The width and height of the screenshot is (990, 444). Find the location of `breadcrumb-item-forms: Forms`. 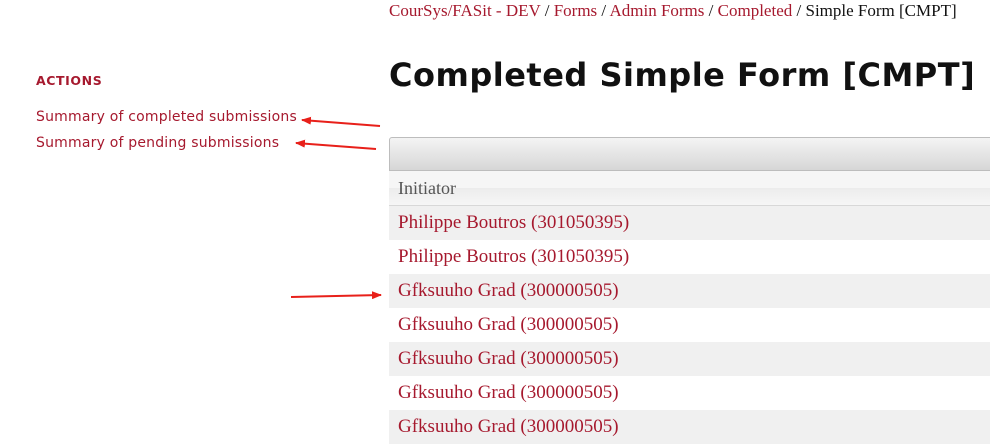

breadcrumb-item-forms: Forms is located at coordinates (575, 10).